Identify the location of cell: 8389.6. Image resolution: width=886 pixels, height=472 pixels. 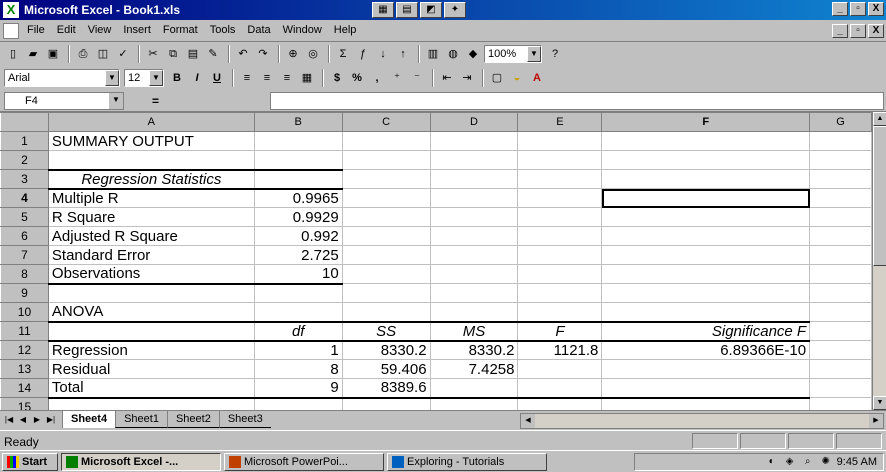
(386, 388).